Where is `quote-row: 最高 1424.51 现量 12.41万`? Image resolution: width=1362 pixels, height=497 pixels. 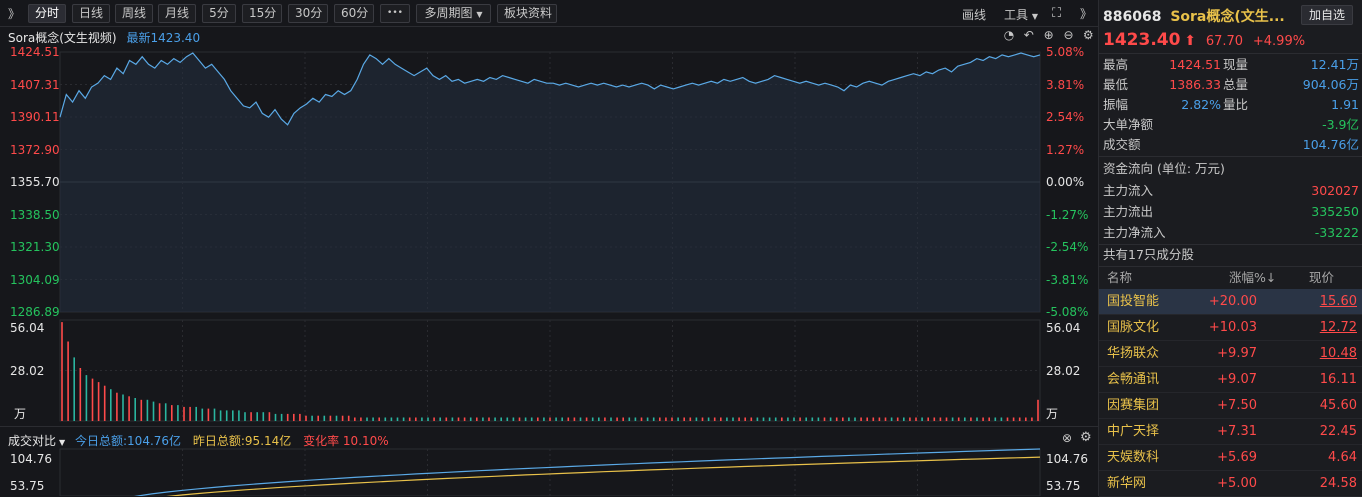 quote-row: 最高 1424.51 现量 12.41万 is located at coordinates (1230, 65).